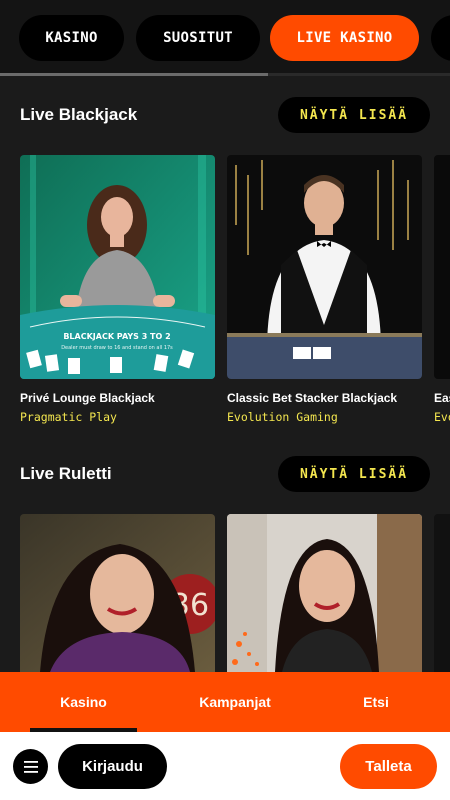 This screenshot has height=800, width=450. I want to click on tab-more, so click(440, 38).